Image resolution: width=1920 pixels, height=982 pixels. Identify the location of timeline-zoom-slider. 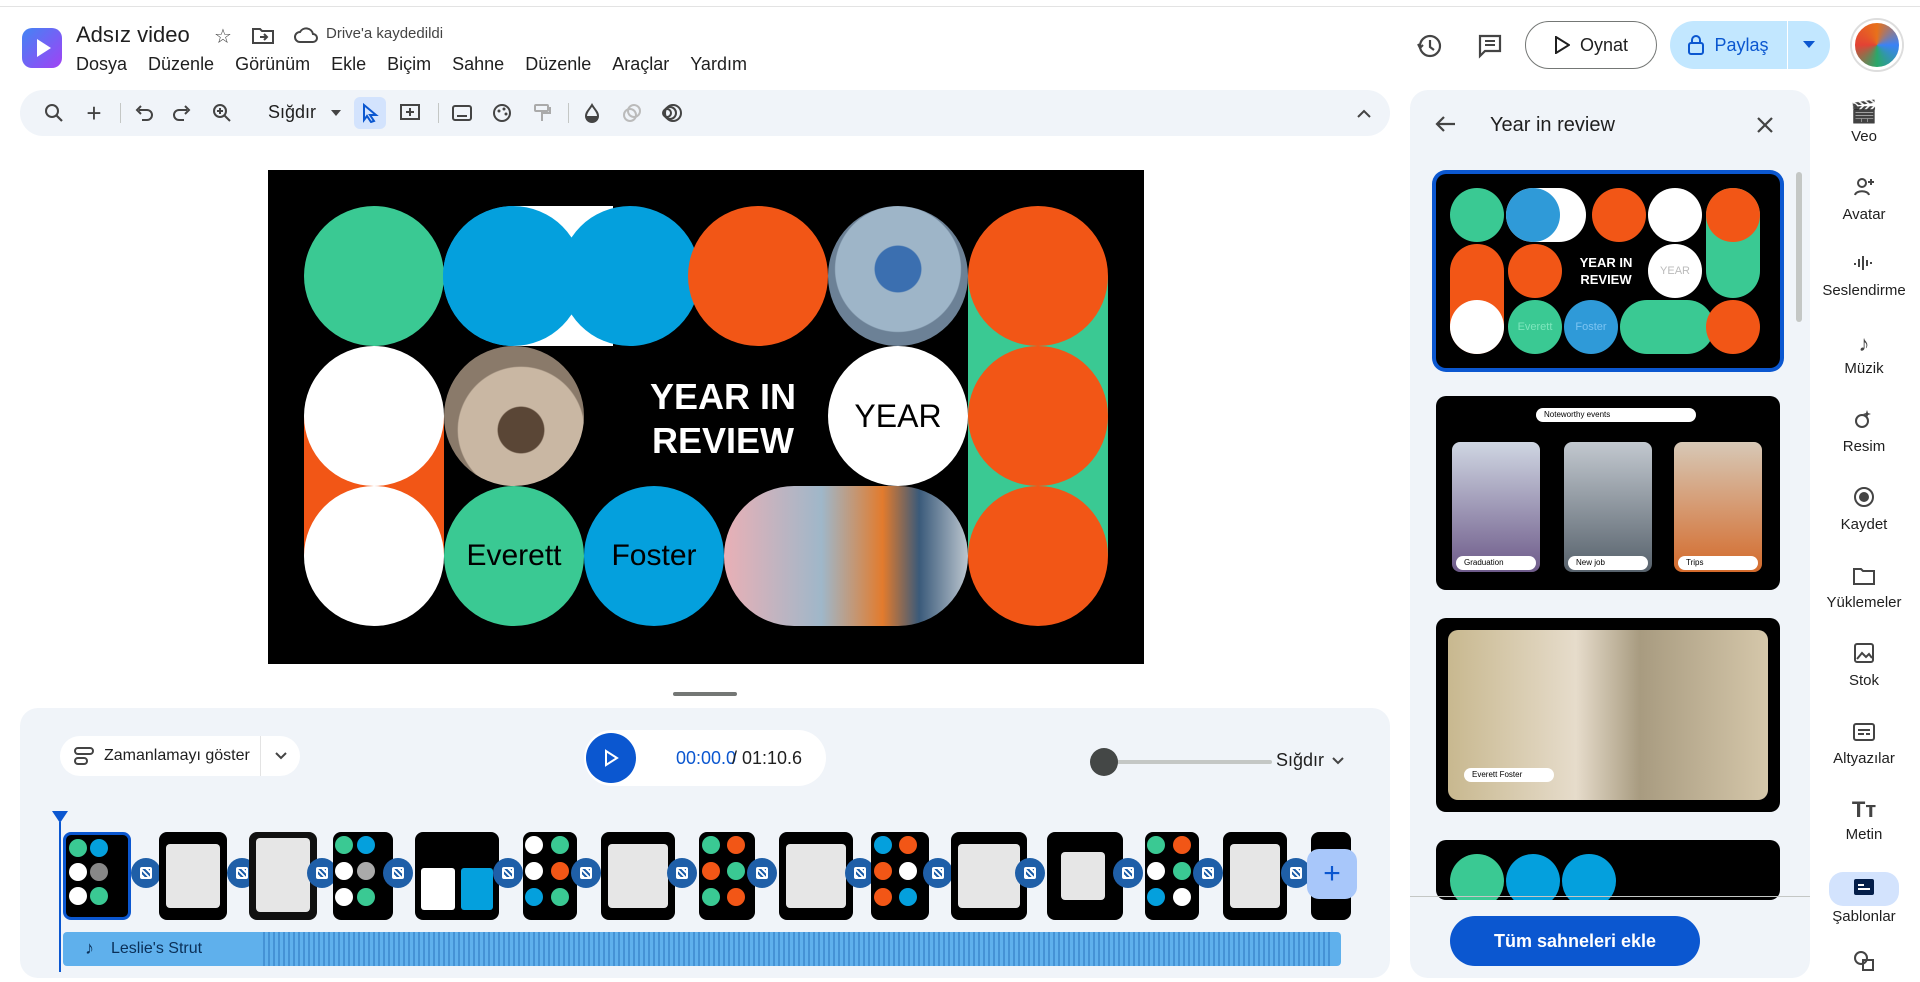
(1182, 762).